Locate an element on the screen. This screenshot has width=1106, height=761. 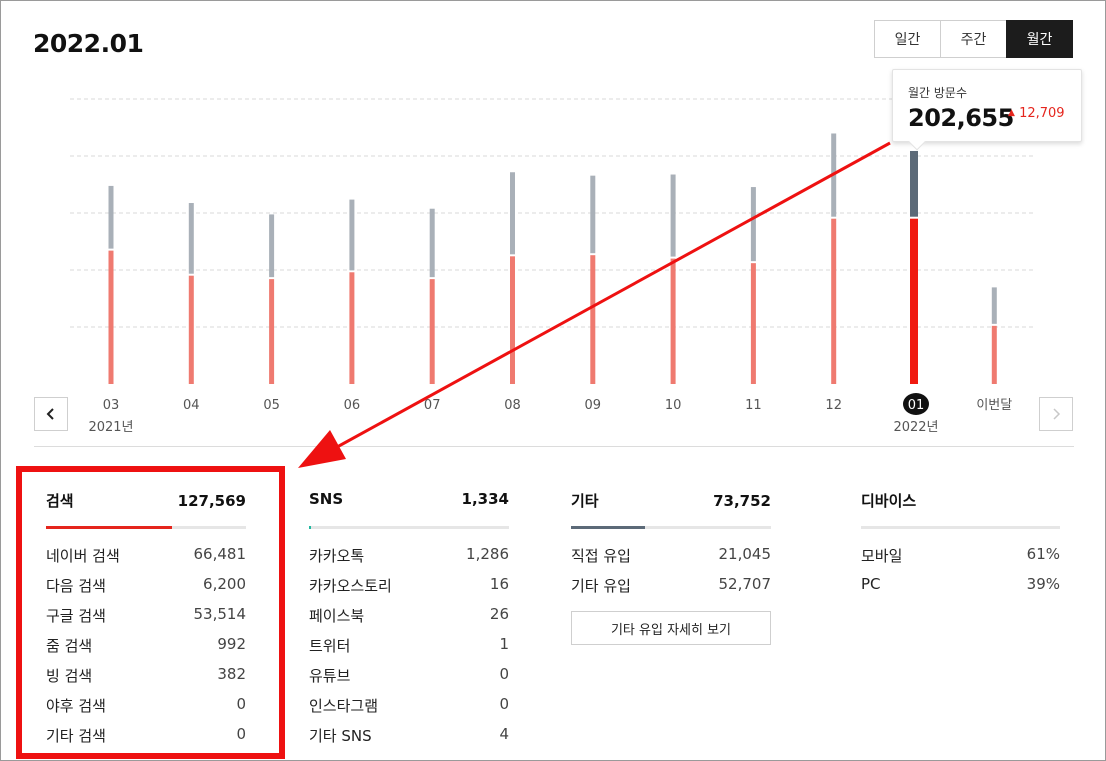
list-item: 직접 유입 21,045 is located at coordinates (671, 560).